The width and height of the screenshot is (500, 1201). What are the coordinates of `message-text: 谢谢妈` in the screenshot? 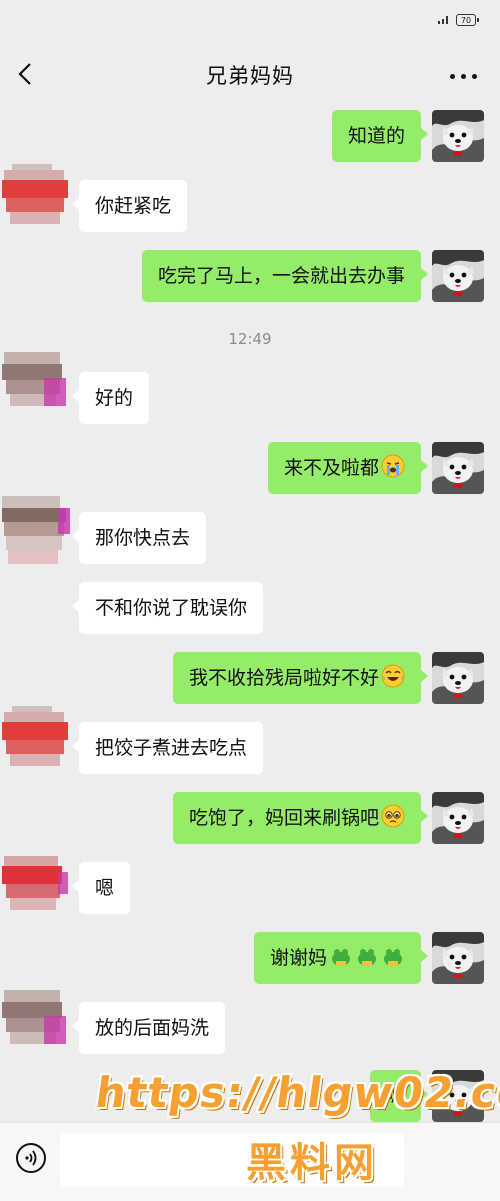 It's located at (298, 958).